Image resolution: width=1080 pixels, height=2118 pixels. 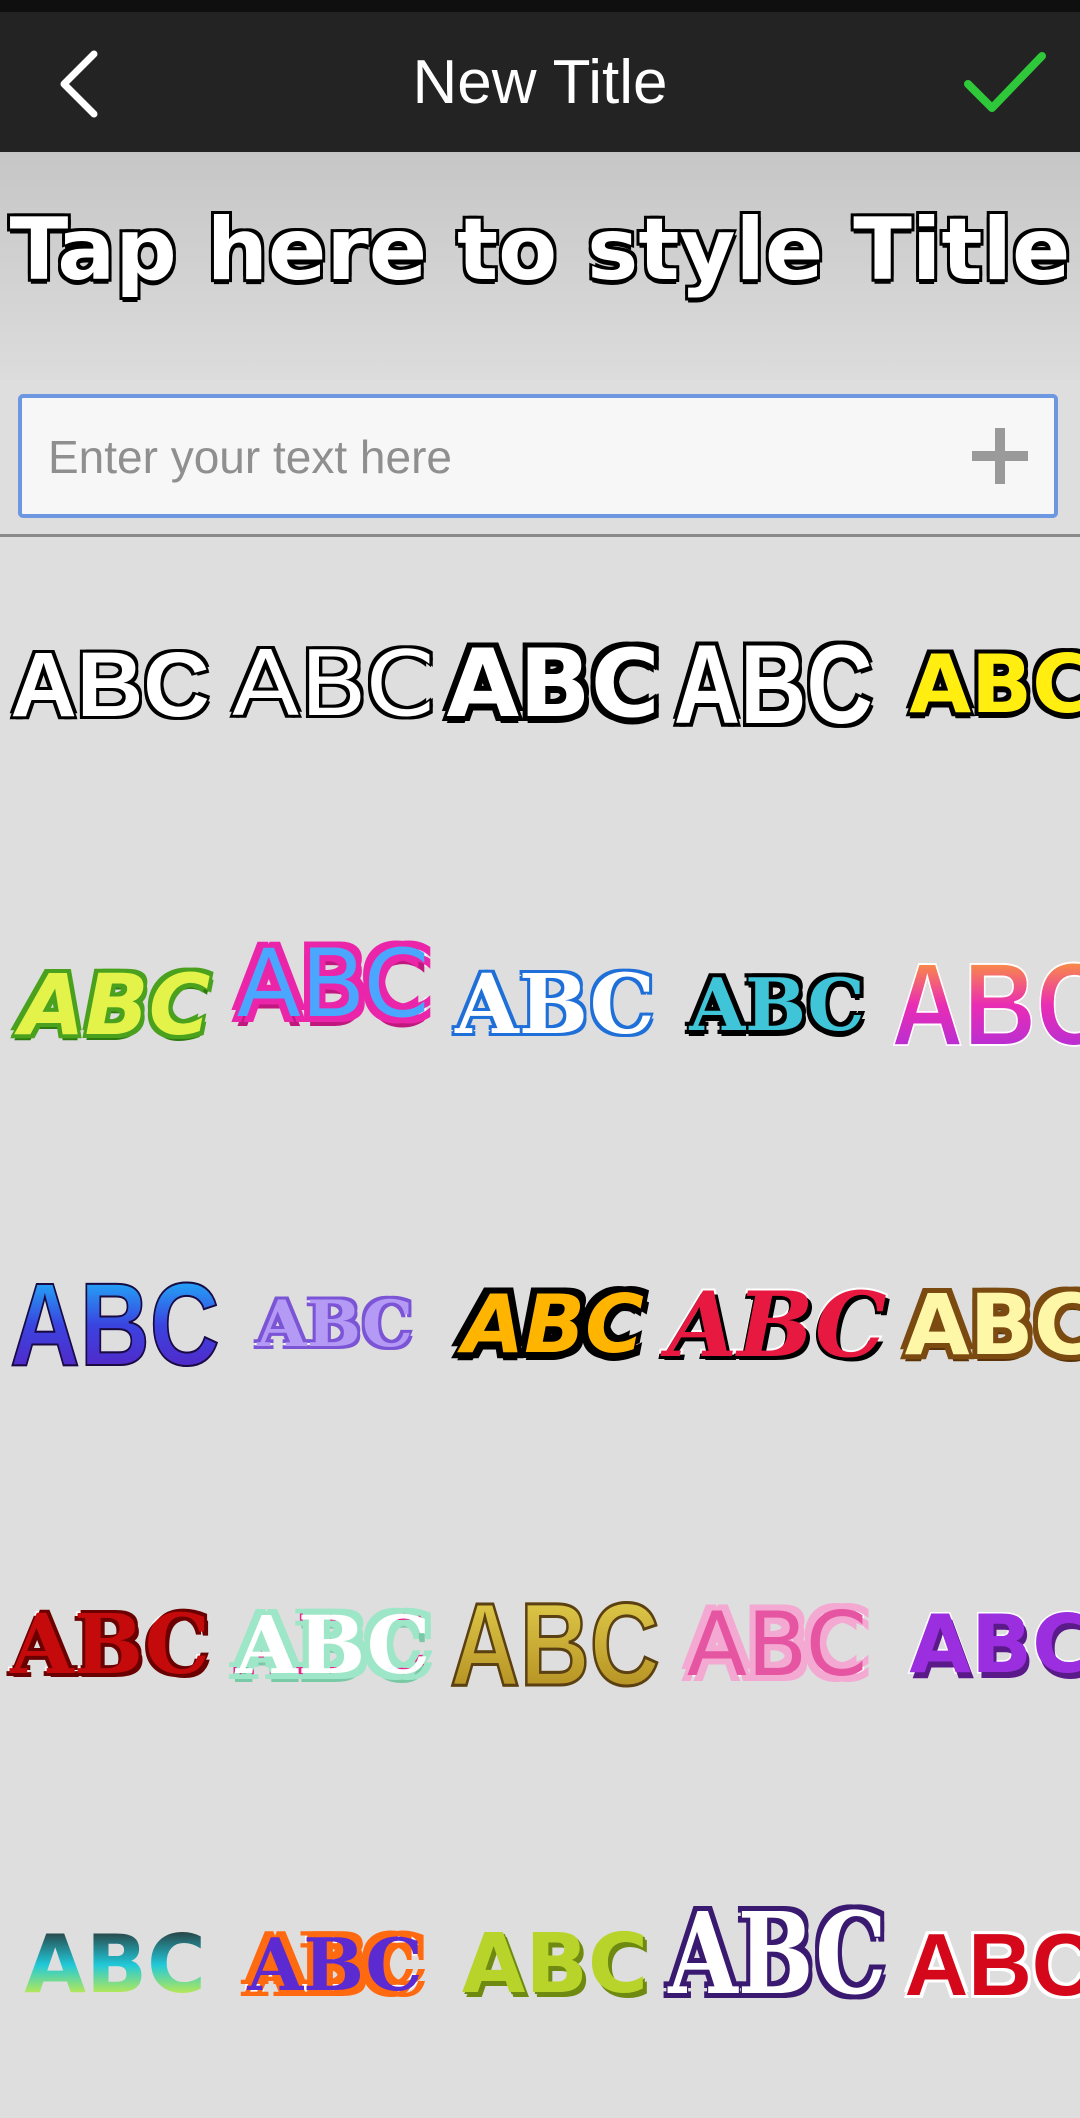 I want to click on plus-icon, so click(x=1000, y=456).